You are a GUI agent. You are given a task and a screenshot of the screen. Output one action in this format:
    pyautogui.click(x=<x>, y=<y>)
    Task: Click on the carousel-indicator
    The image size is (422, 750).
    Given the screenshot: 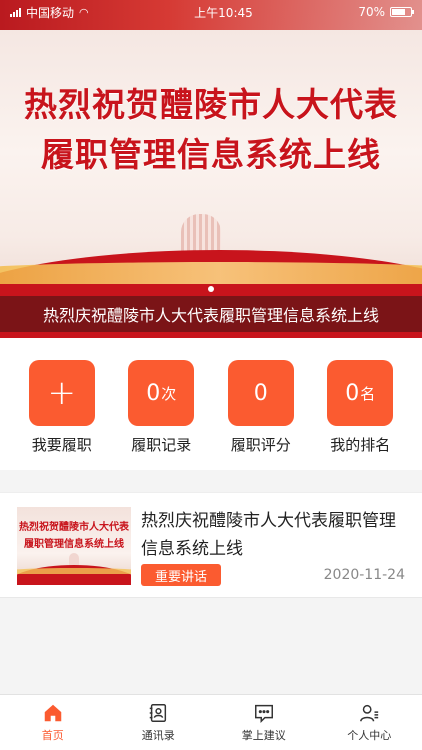 What is the action you would take?
    pyautogui.click(x=211, y=289)
    